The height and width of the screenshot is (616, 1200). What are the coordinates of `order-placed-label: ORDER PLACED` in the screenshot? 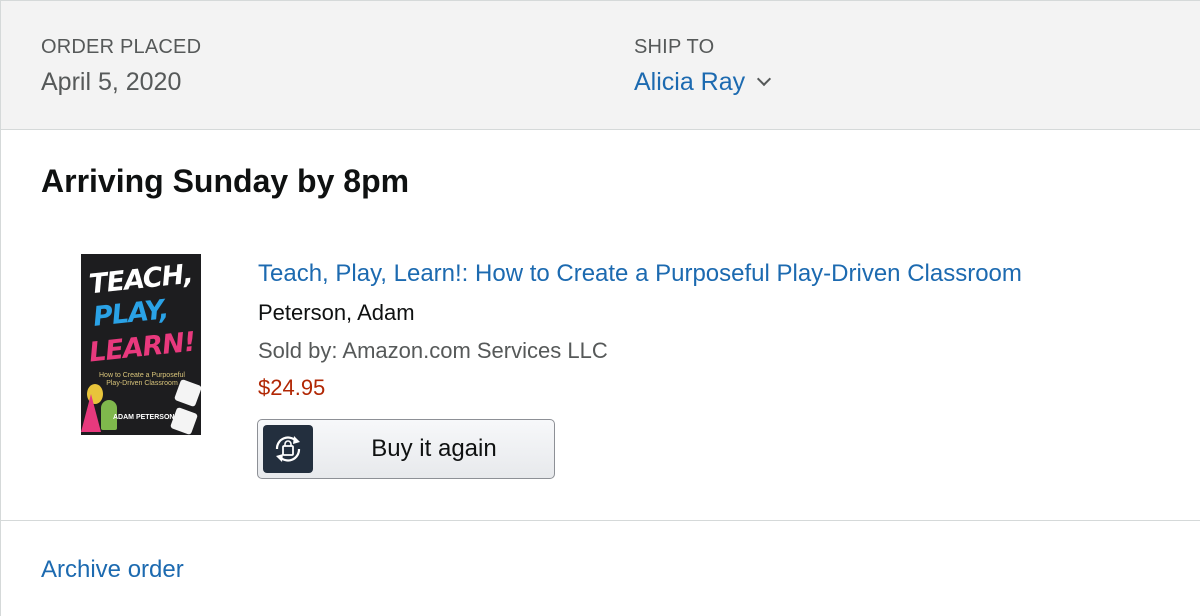 It's located at (121, 47).